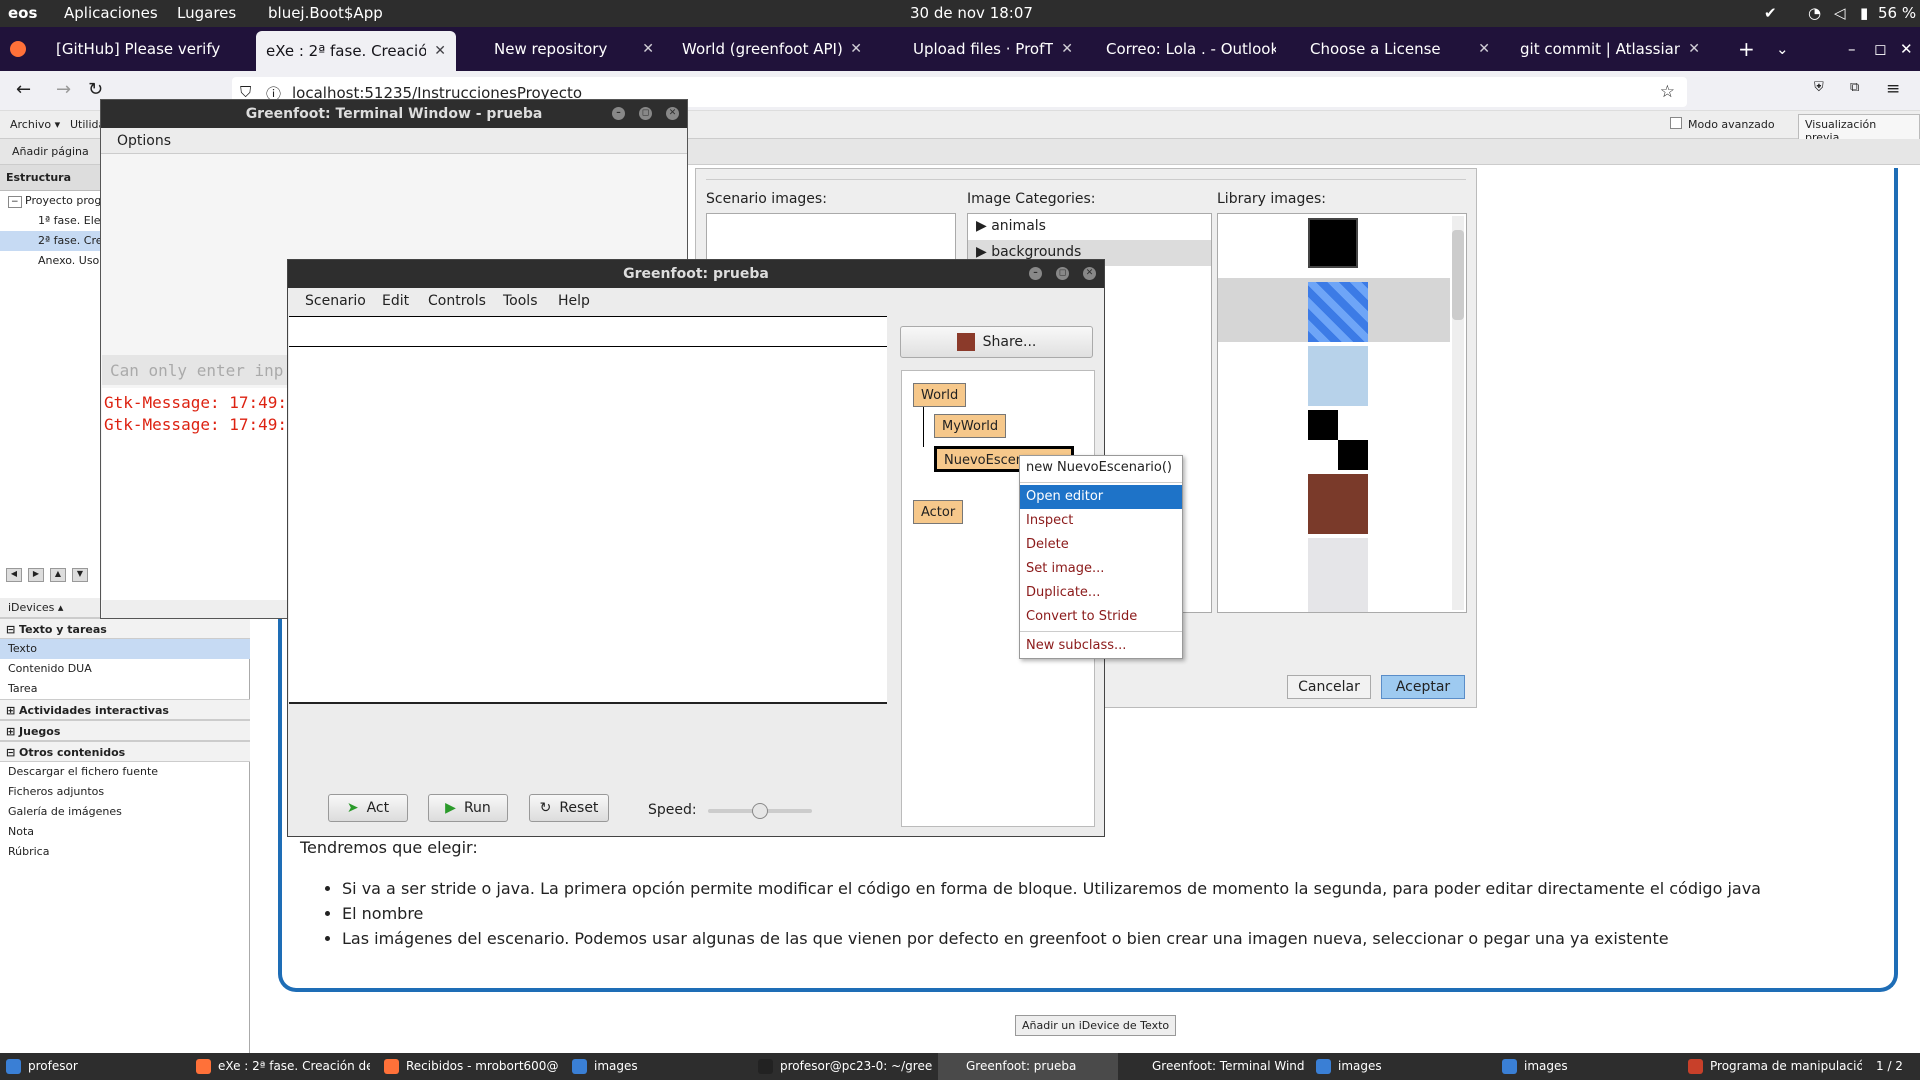 The image size is (1920, 1080). Describe the element at coordinates (80, 575) in the screenshot. I see `move-down-icon: ▼` at that location.